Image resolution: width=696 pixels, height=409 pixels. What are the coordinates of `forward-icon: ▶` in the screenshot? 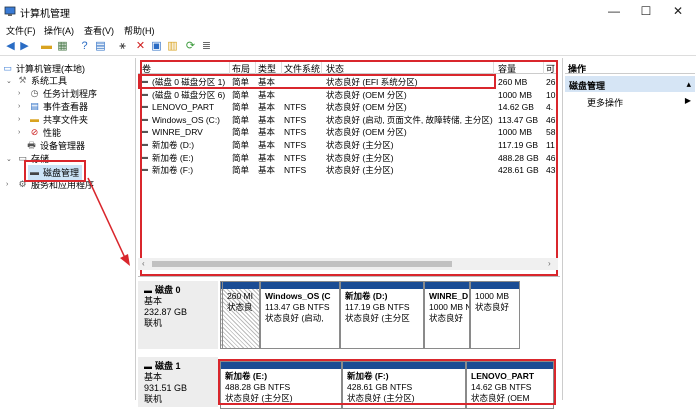 It's located at (24, 46).